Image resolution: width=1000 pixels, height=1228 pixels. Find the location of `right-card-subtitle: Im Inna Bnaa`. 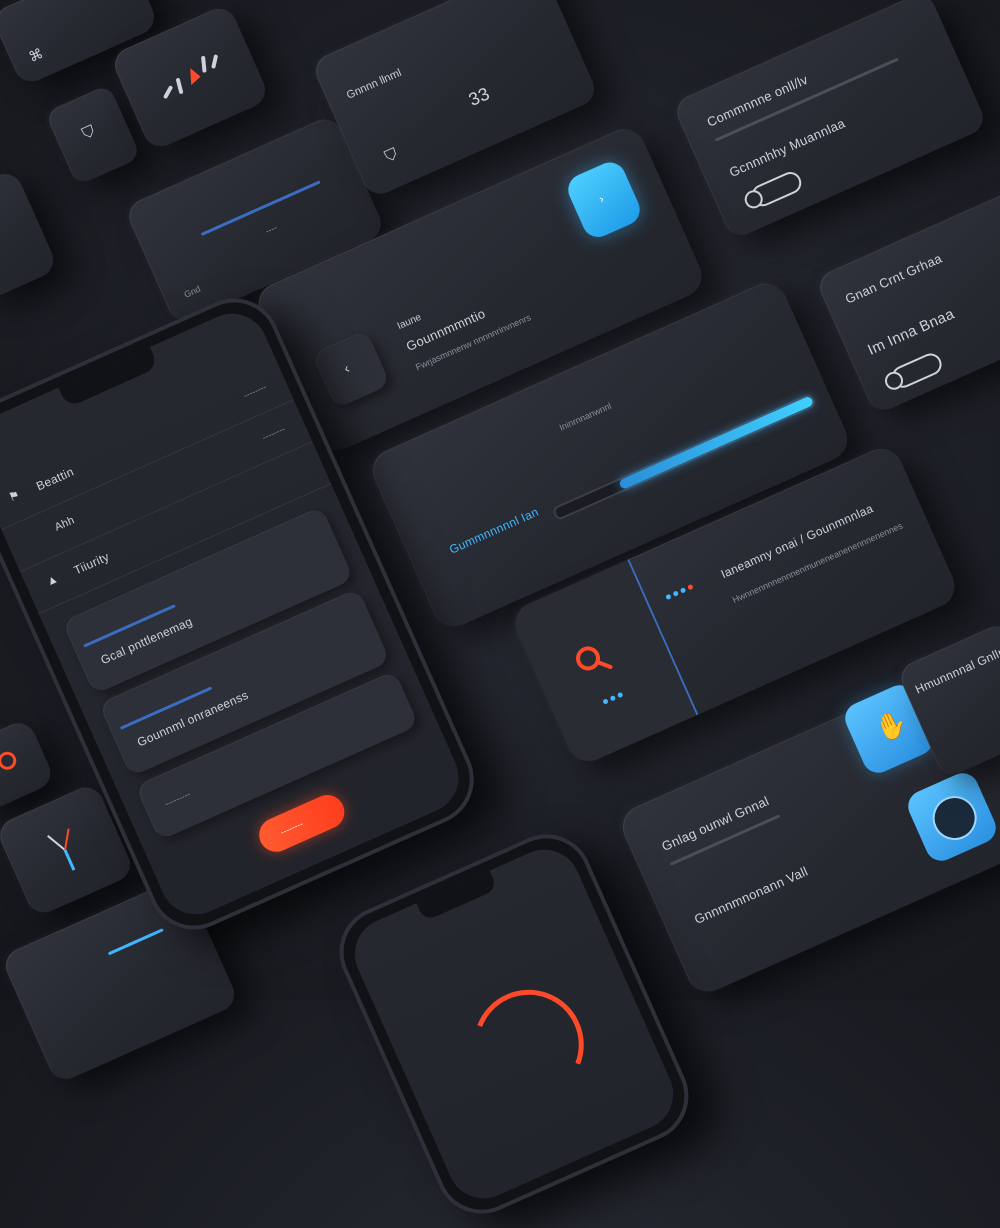

right-card-subtitle: Im Inna Bnaa is located at coordinates (911, 332).